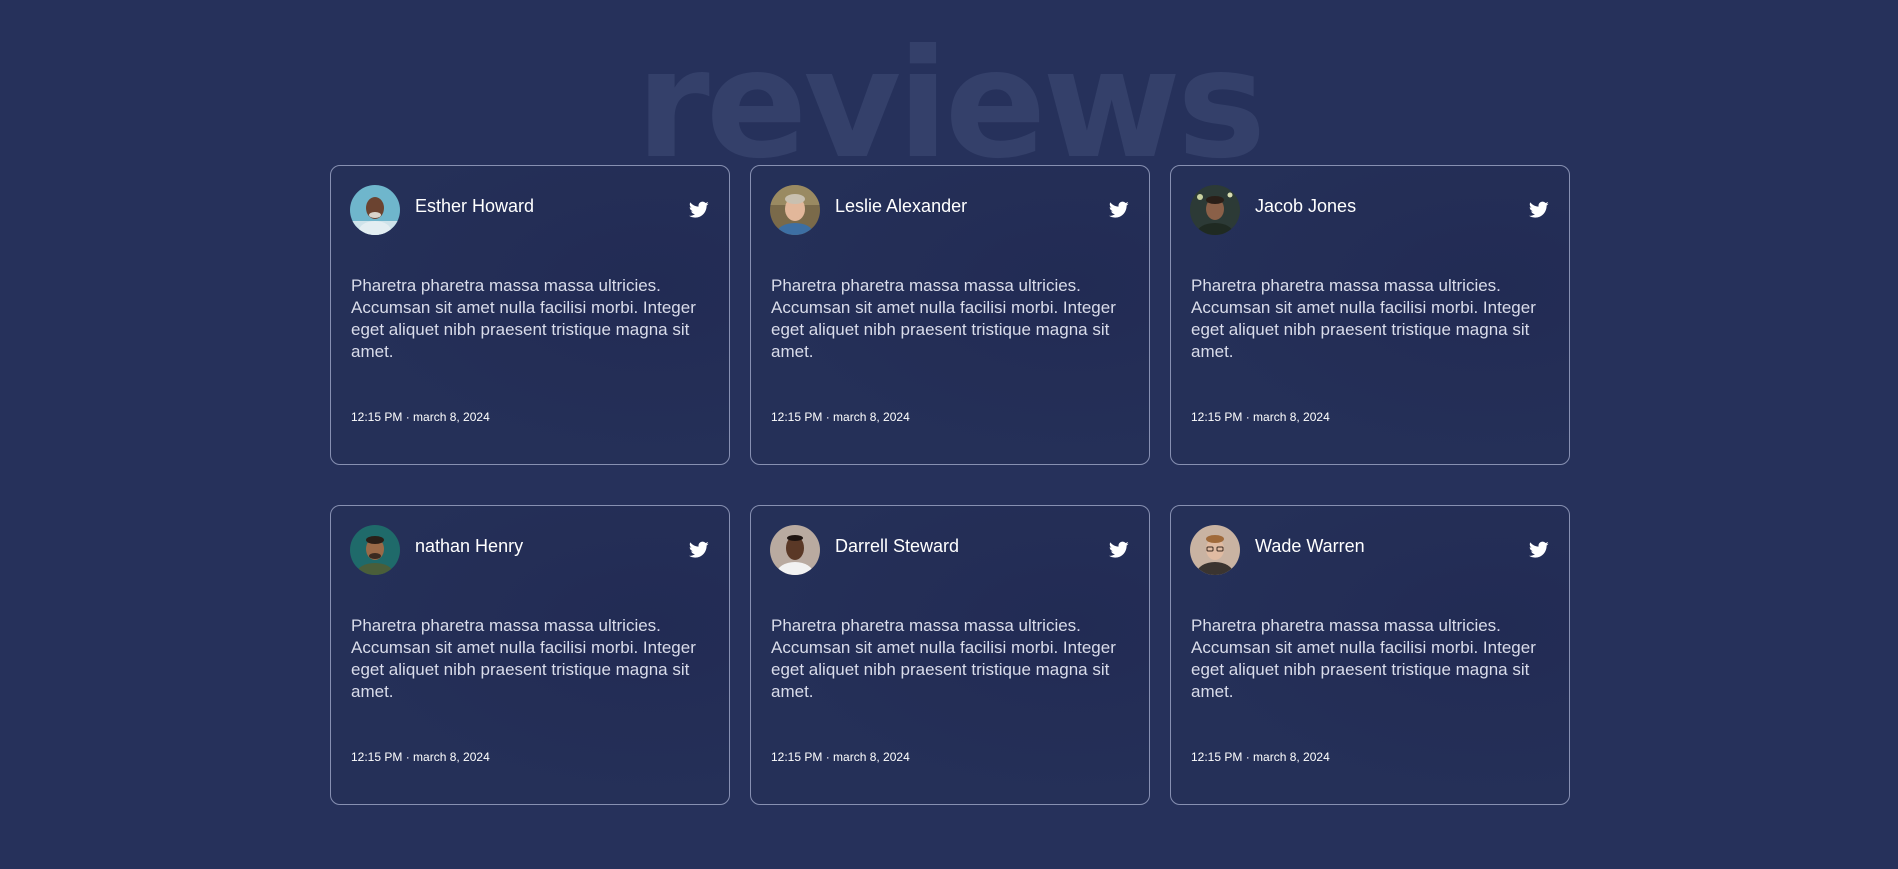  Describe the element at coordinates (901, 206) in the screenshot. I see `reviewer-name: Leslie Alexander` at that location.